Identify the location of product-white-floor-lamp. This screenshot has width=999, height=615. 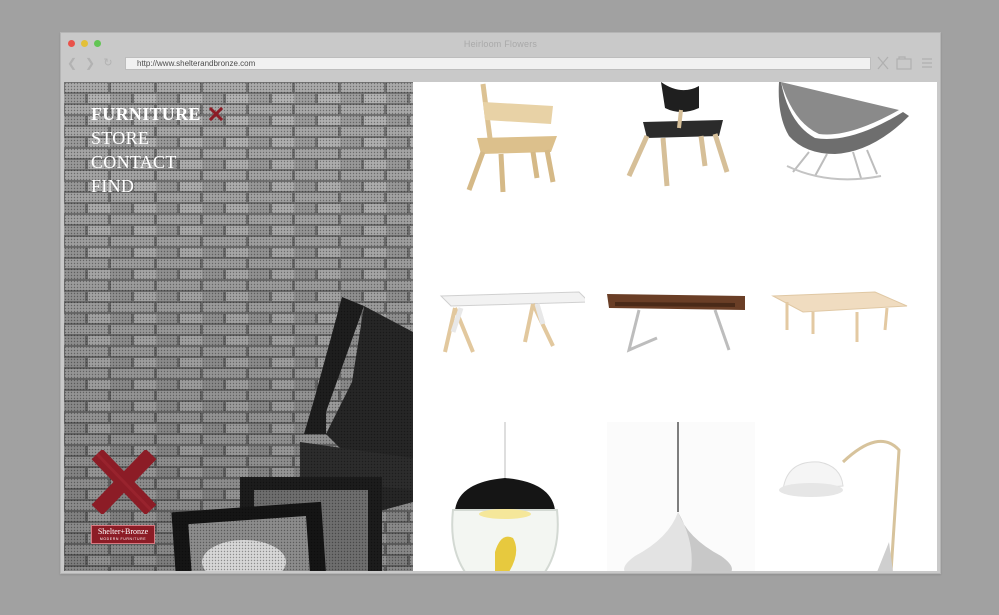
(849, 496).